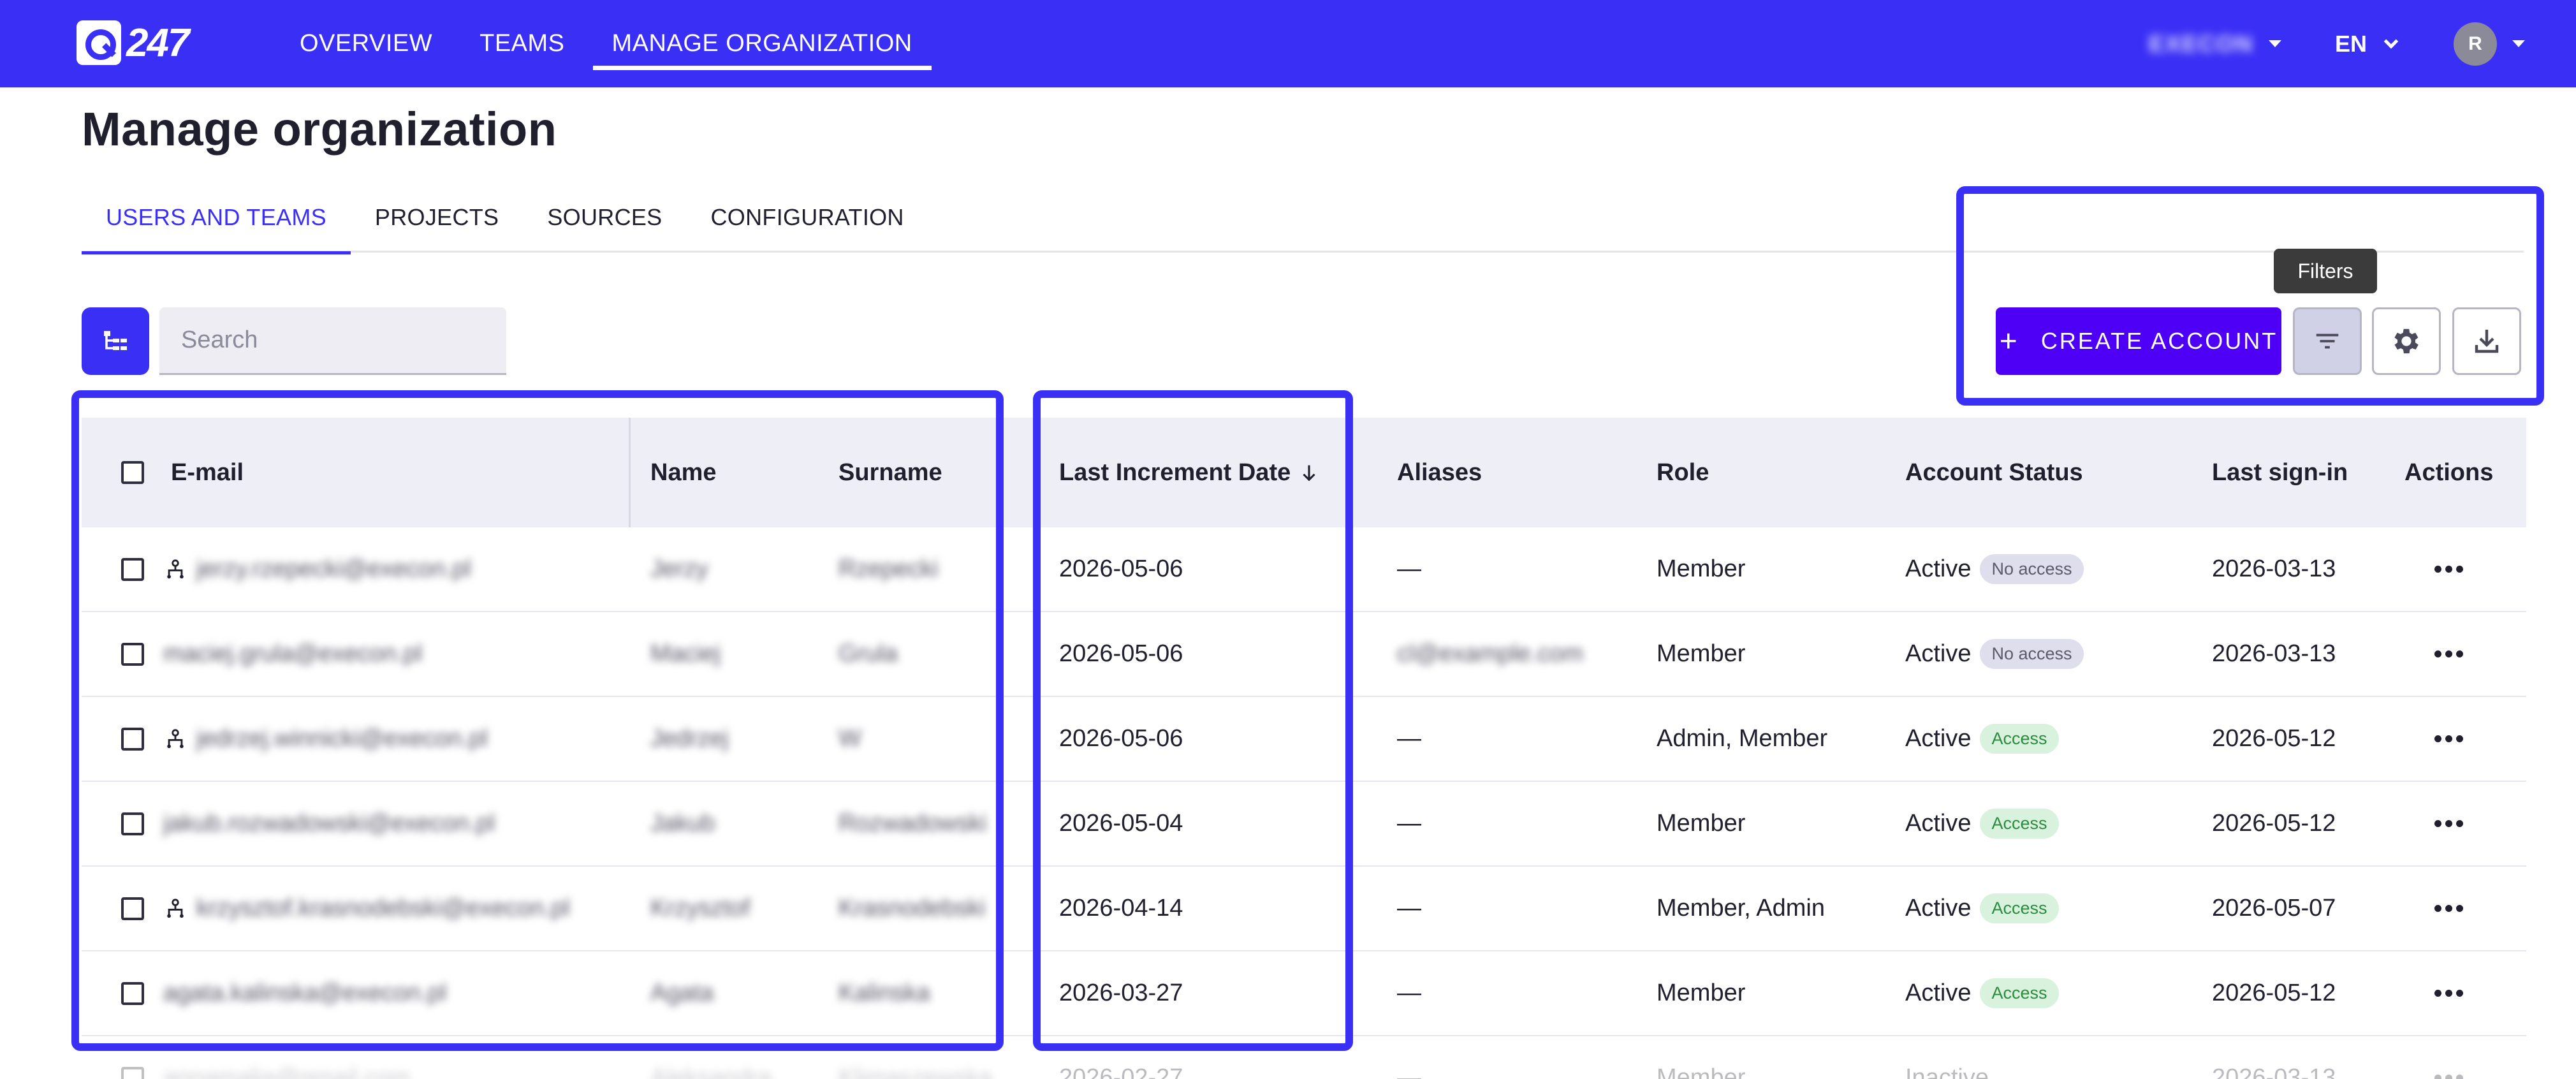 This screenshot has height=1079, width=2576. I want to click on select-all-checkbox, so click(132, 473).